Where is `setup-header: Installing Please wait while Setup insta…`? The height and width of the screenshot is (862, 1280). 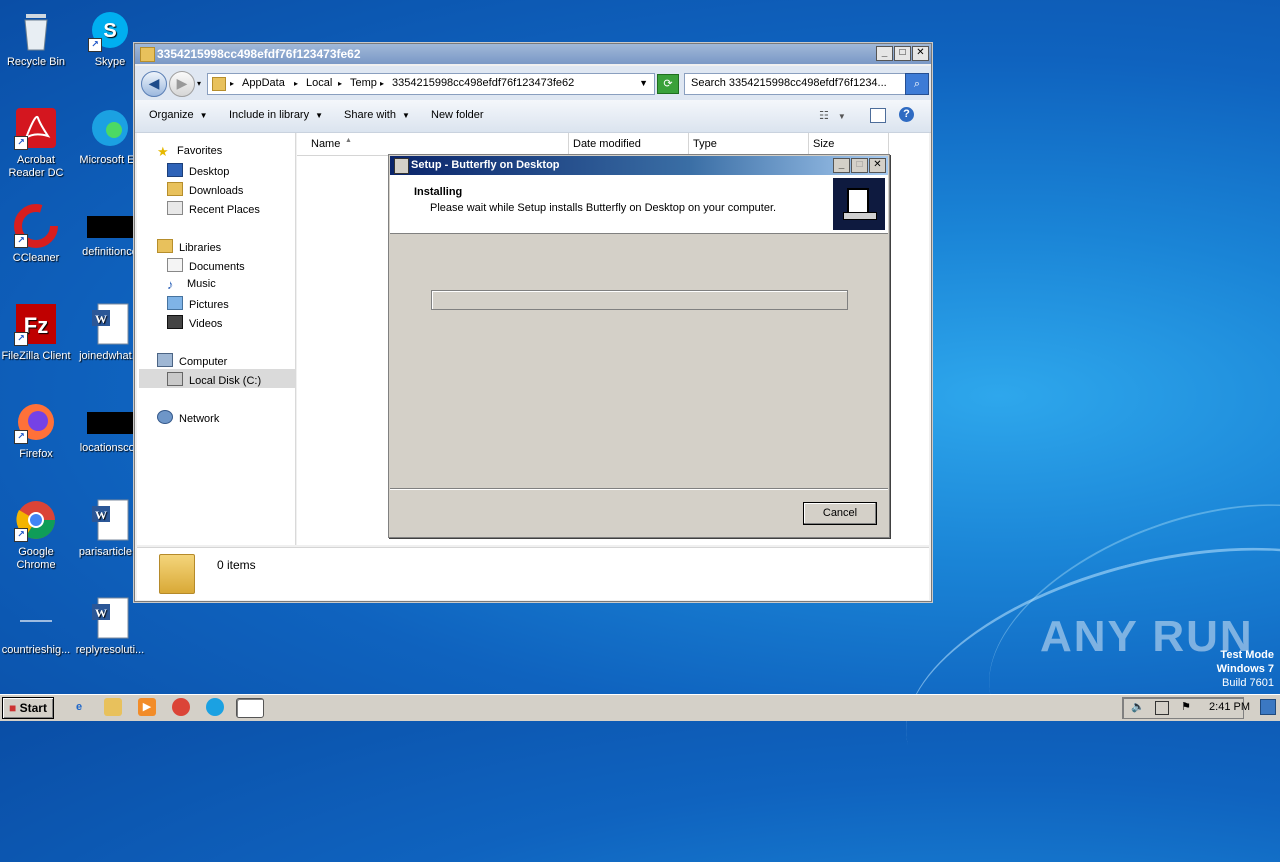 setup-header: Installing Please wait while Setup insta… is located at coordinates (639, 204).